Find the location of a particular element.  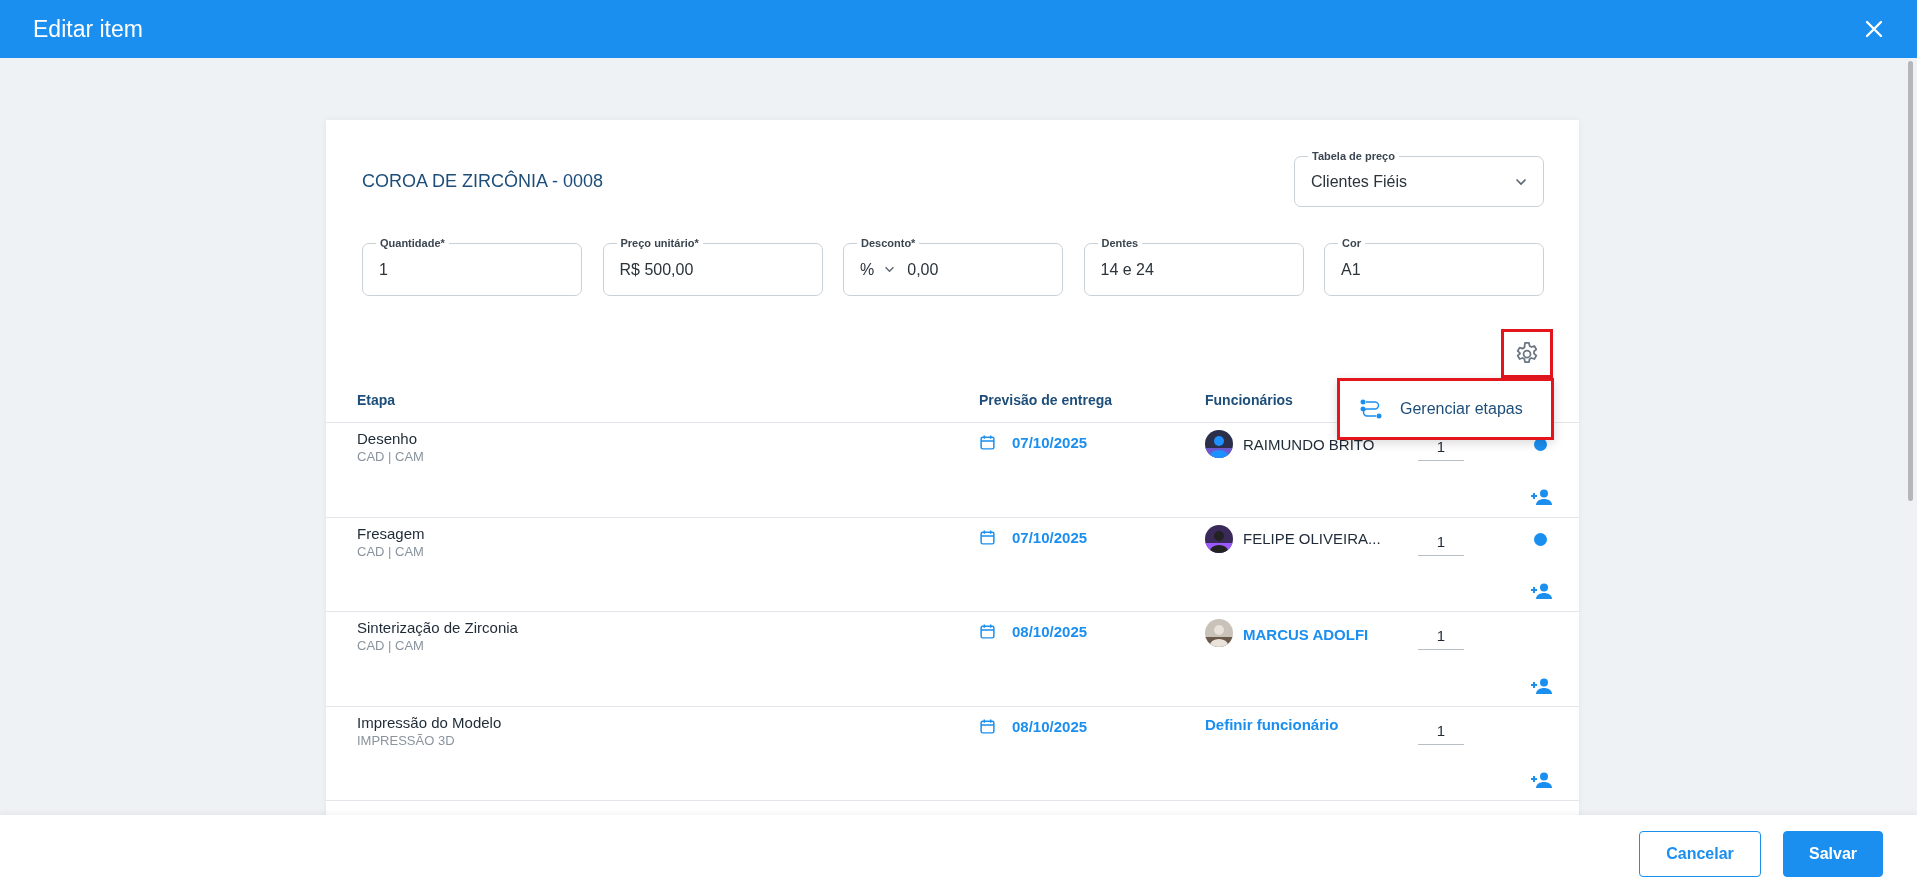

field-value: Clientes Fiéis is located at coordinates (1359, 181).